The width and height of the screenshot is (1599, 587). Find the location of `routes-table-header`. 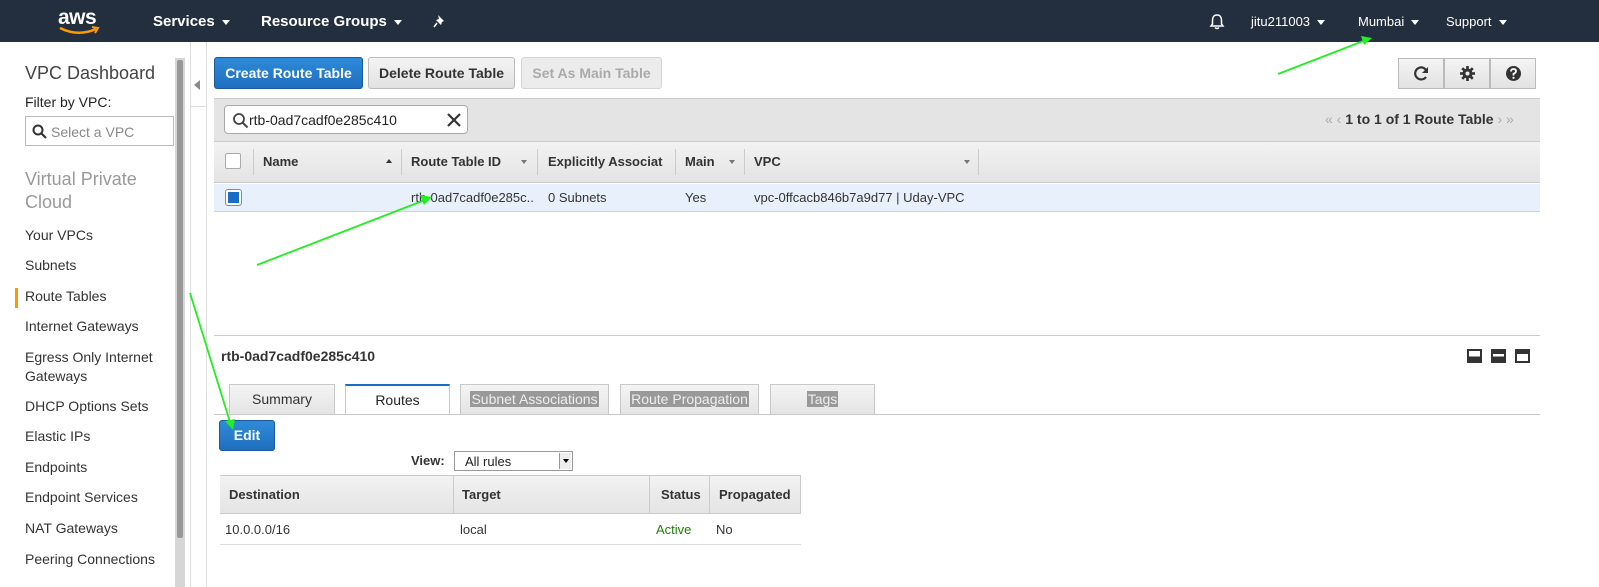

routes-table-header is located at coordinates (510, 494).